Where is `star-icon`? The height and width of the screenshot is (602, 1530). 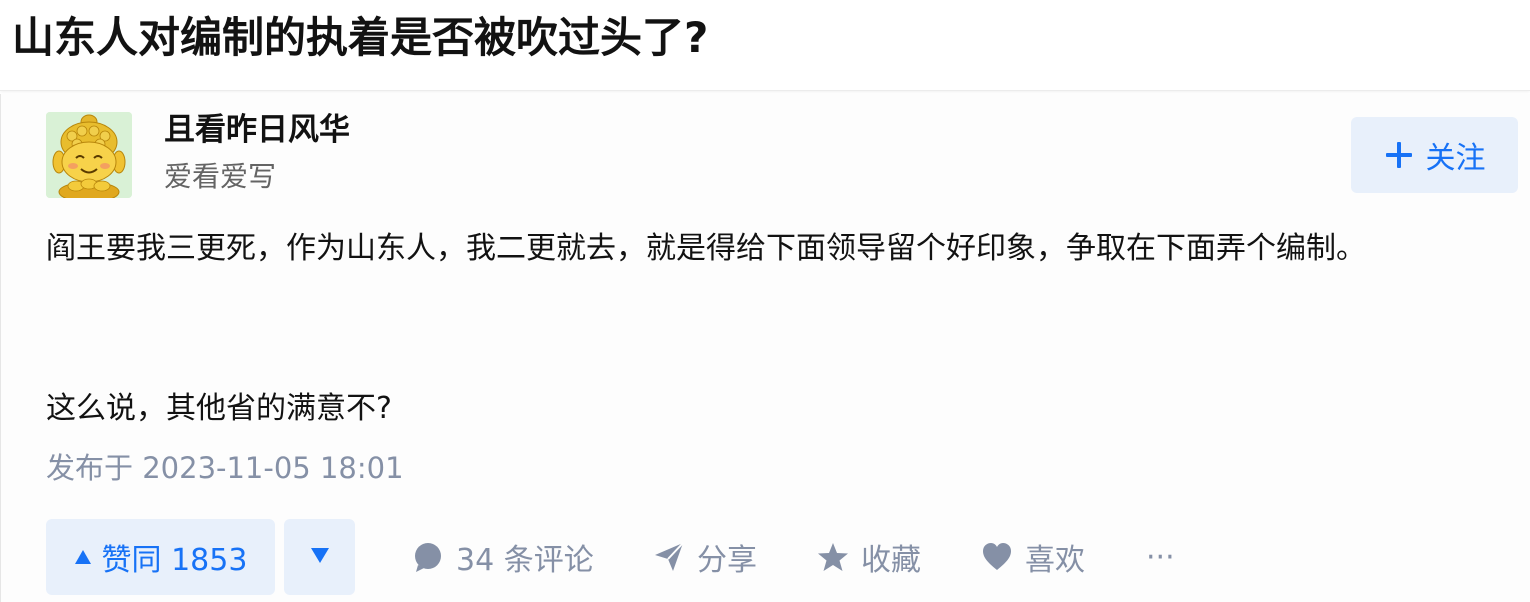 star-icon is located at coordinates (833, 557).